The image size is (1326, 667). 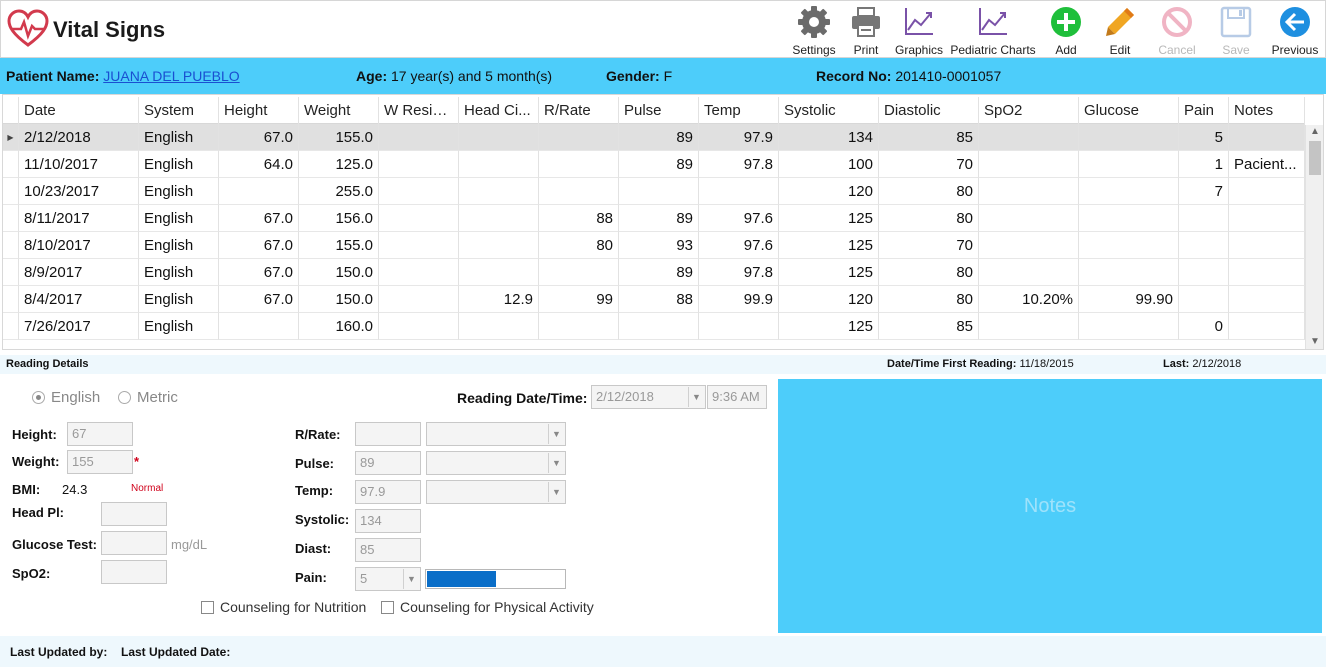 I want to click on column-header: Pulse, so click(x=659, y=110).